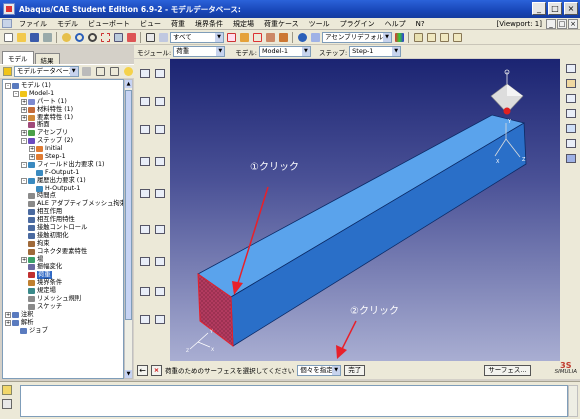  I want to click on tree-row: 荷重, so click(63, 275).